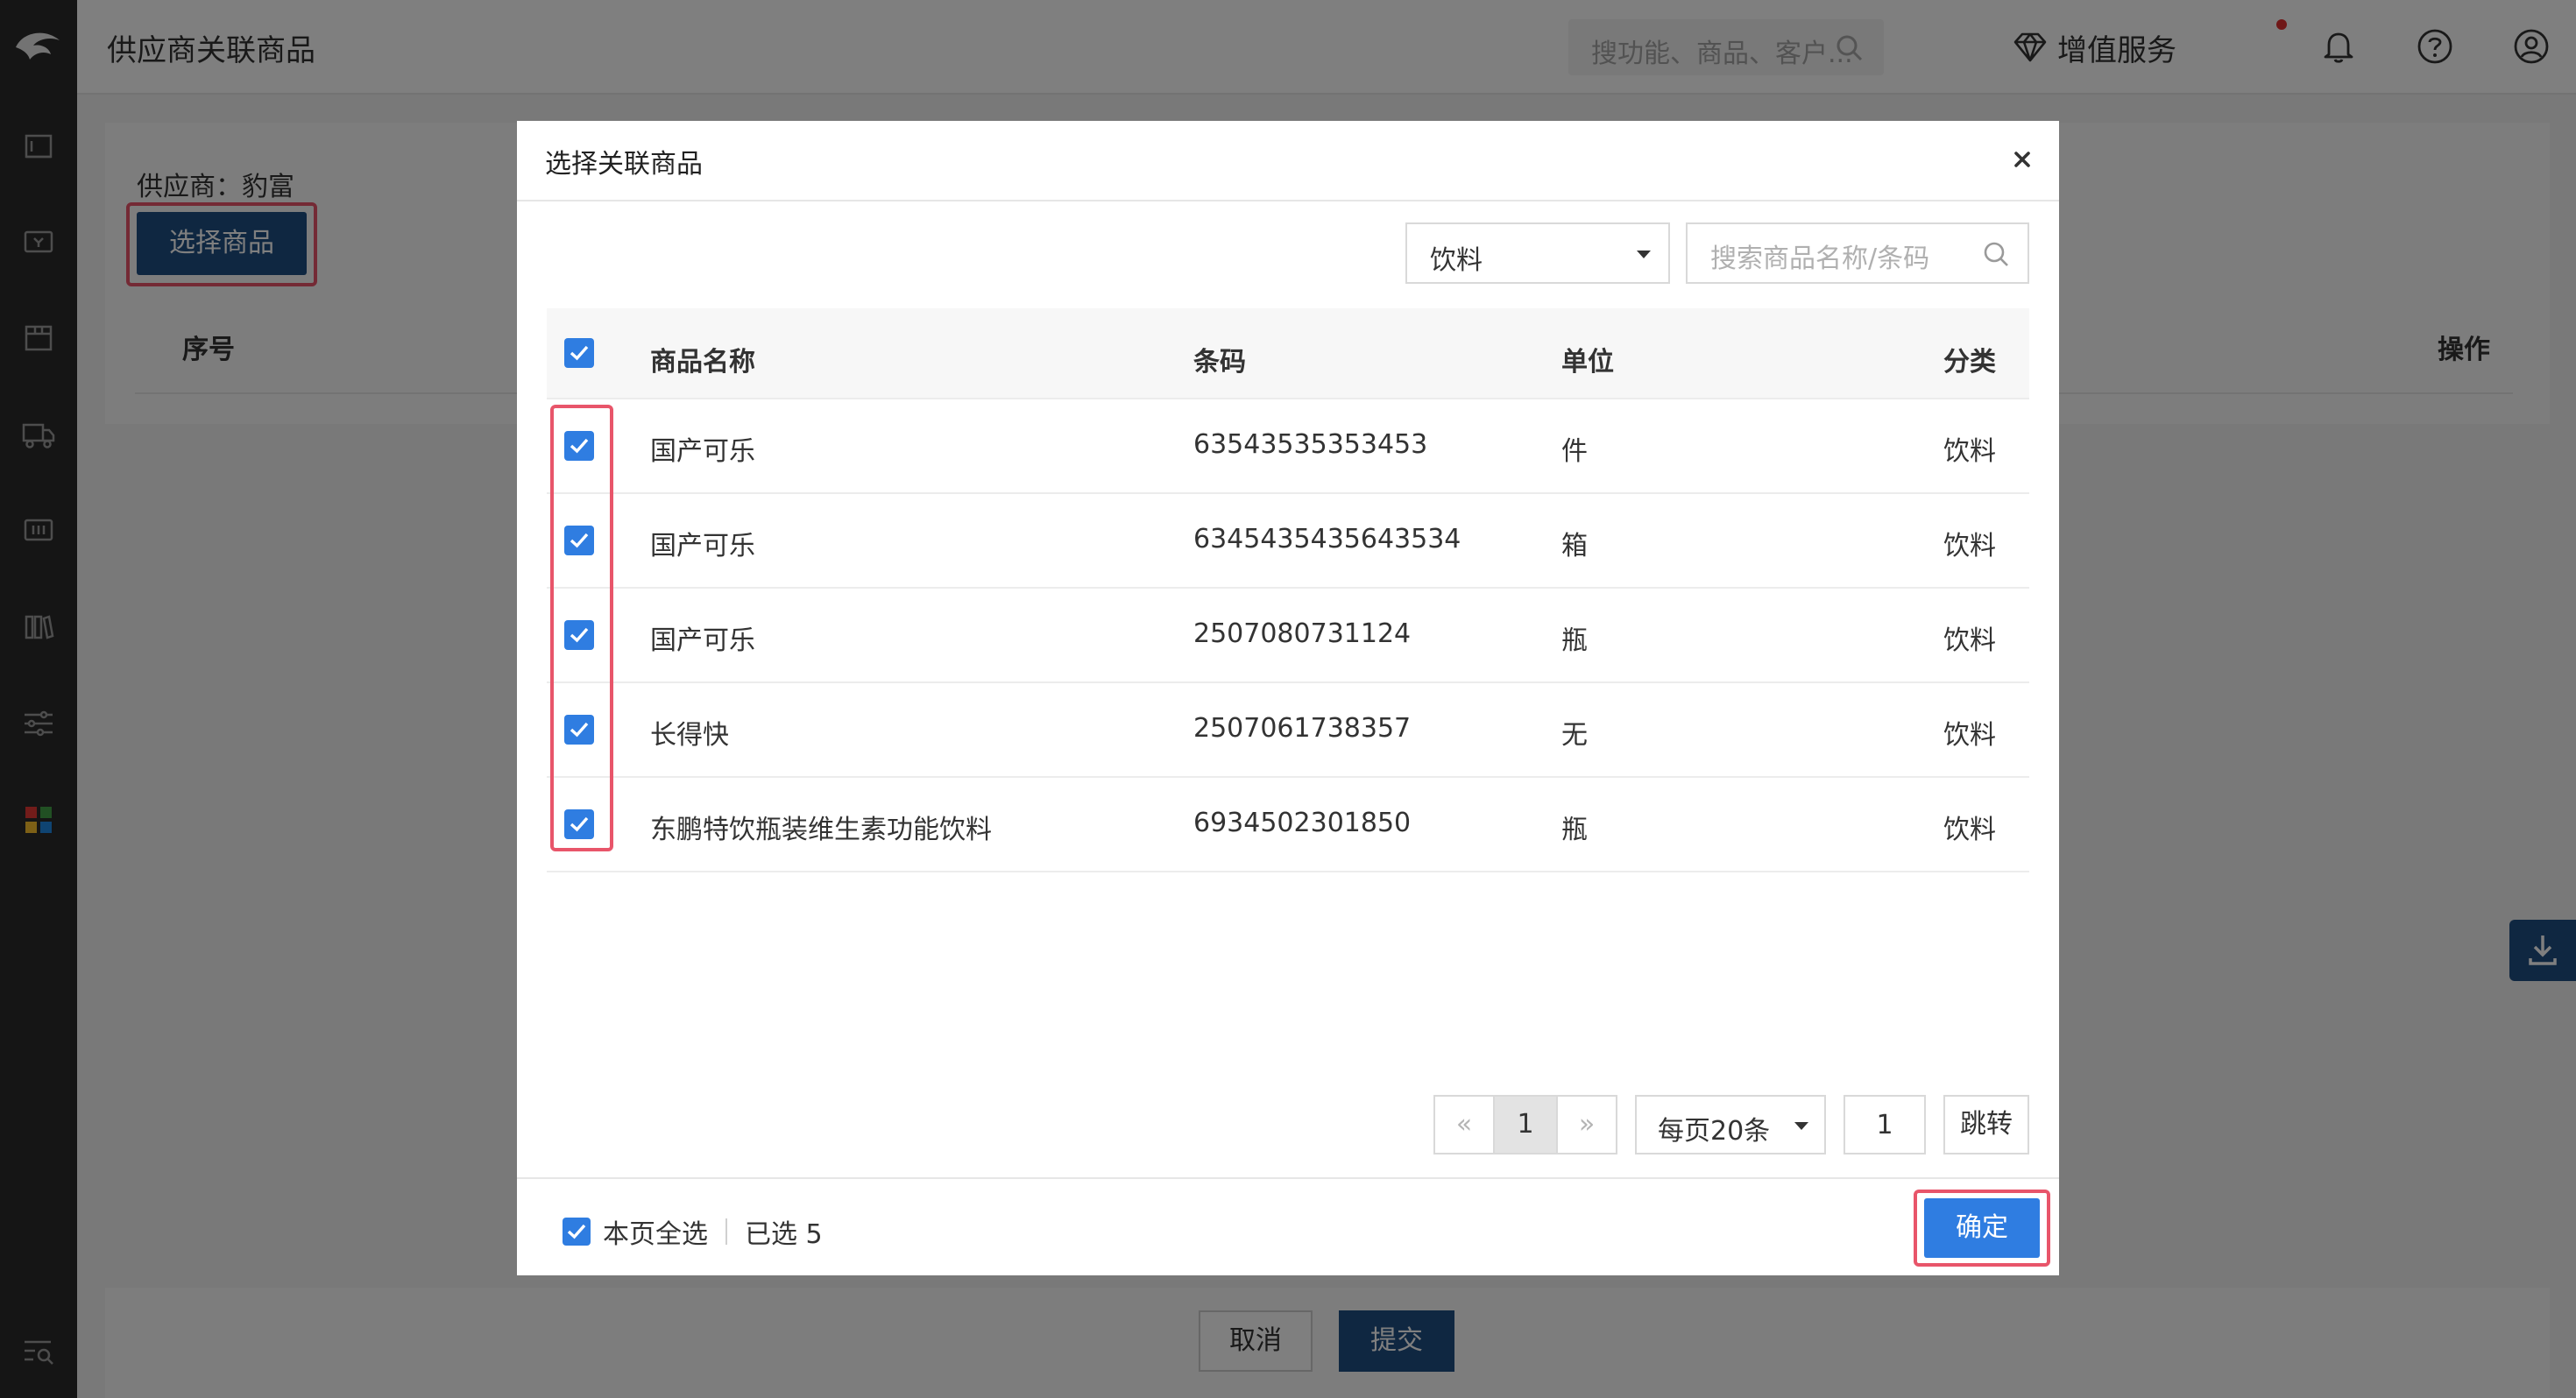 The width and height of the screenshot is (2576, 1398). What do you see at coordinates (1714, 1131) in the screenshot?
I see `page-size-value: 每页20条` at bounding box center [1714, 1131].